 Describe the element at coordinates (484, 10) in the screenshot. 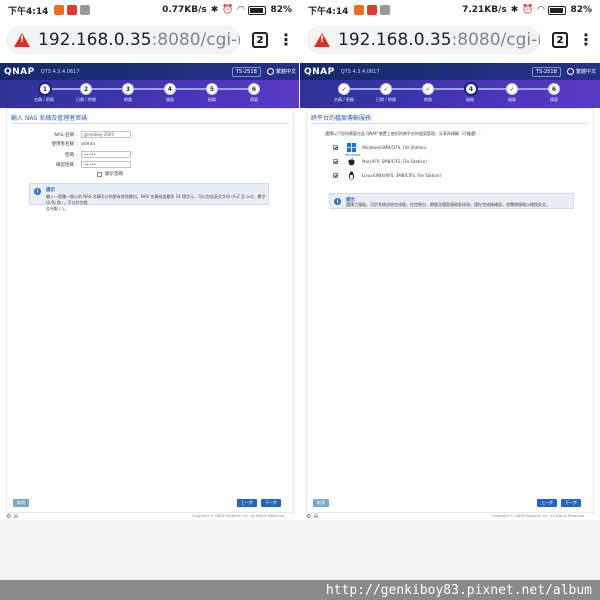

I see `network-speed: 7.21KB/s` at that location.